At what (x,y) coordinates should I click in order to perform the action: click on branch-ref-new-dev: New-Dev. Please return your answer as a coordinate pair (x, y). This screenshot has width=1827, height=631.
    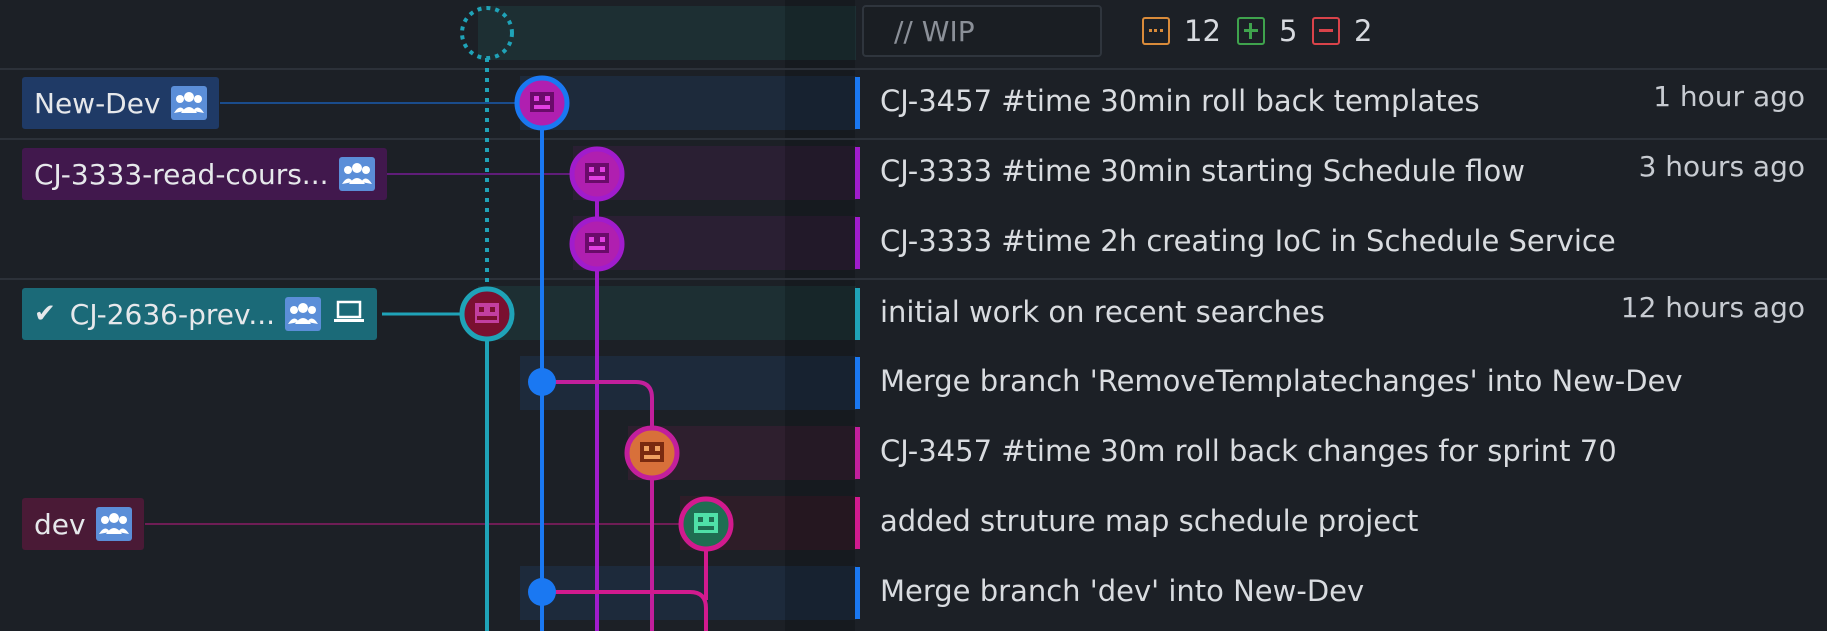
    Looking at the image, I should click on (120, 103).